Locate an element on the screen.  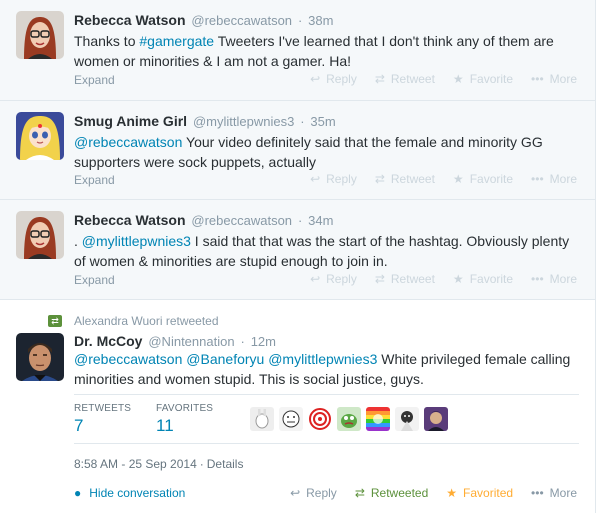
timestamp: 38m is located at coordinates (320, 20).